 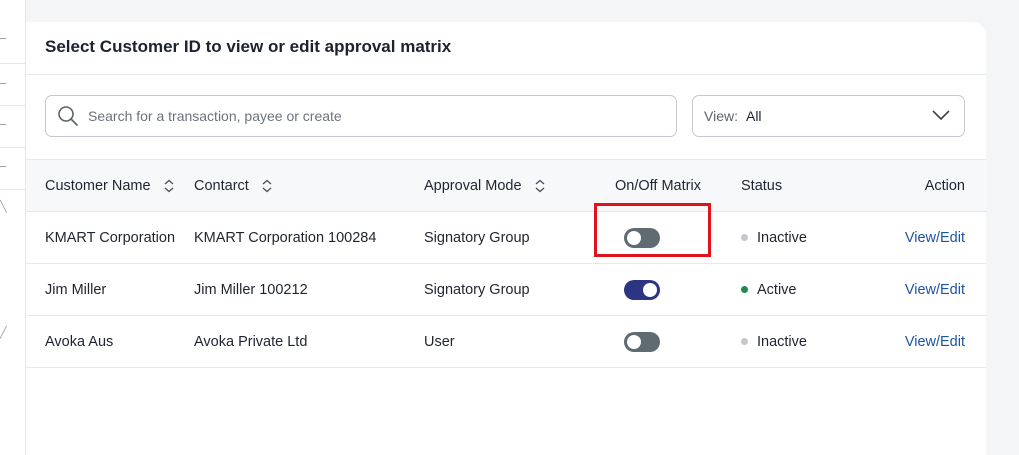 What do you see at coordinates (79, 341) in the screenshot?
I see `cell-customer-name: Avoka Aus` at bounding box center [79, 341].